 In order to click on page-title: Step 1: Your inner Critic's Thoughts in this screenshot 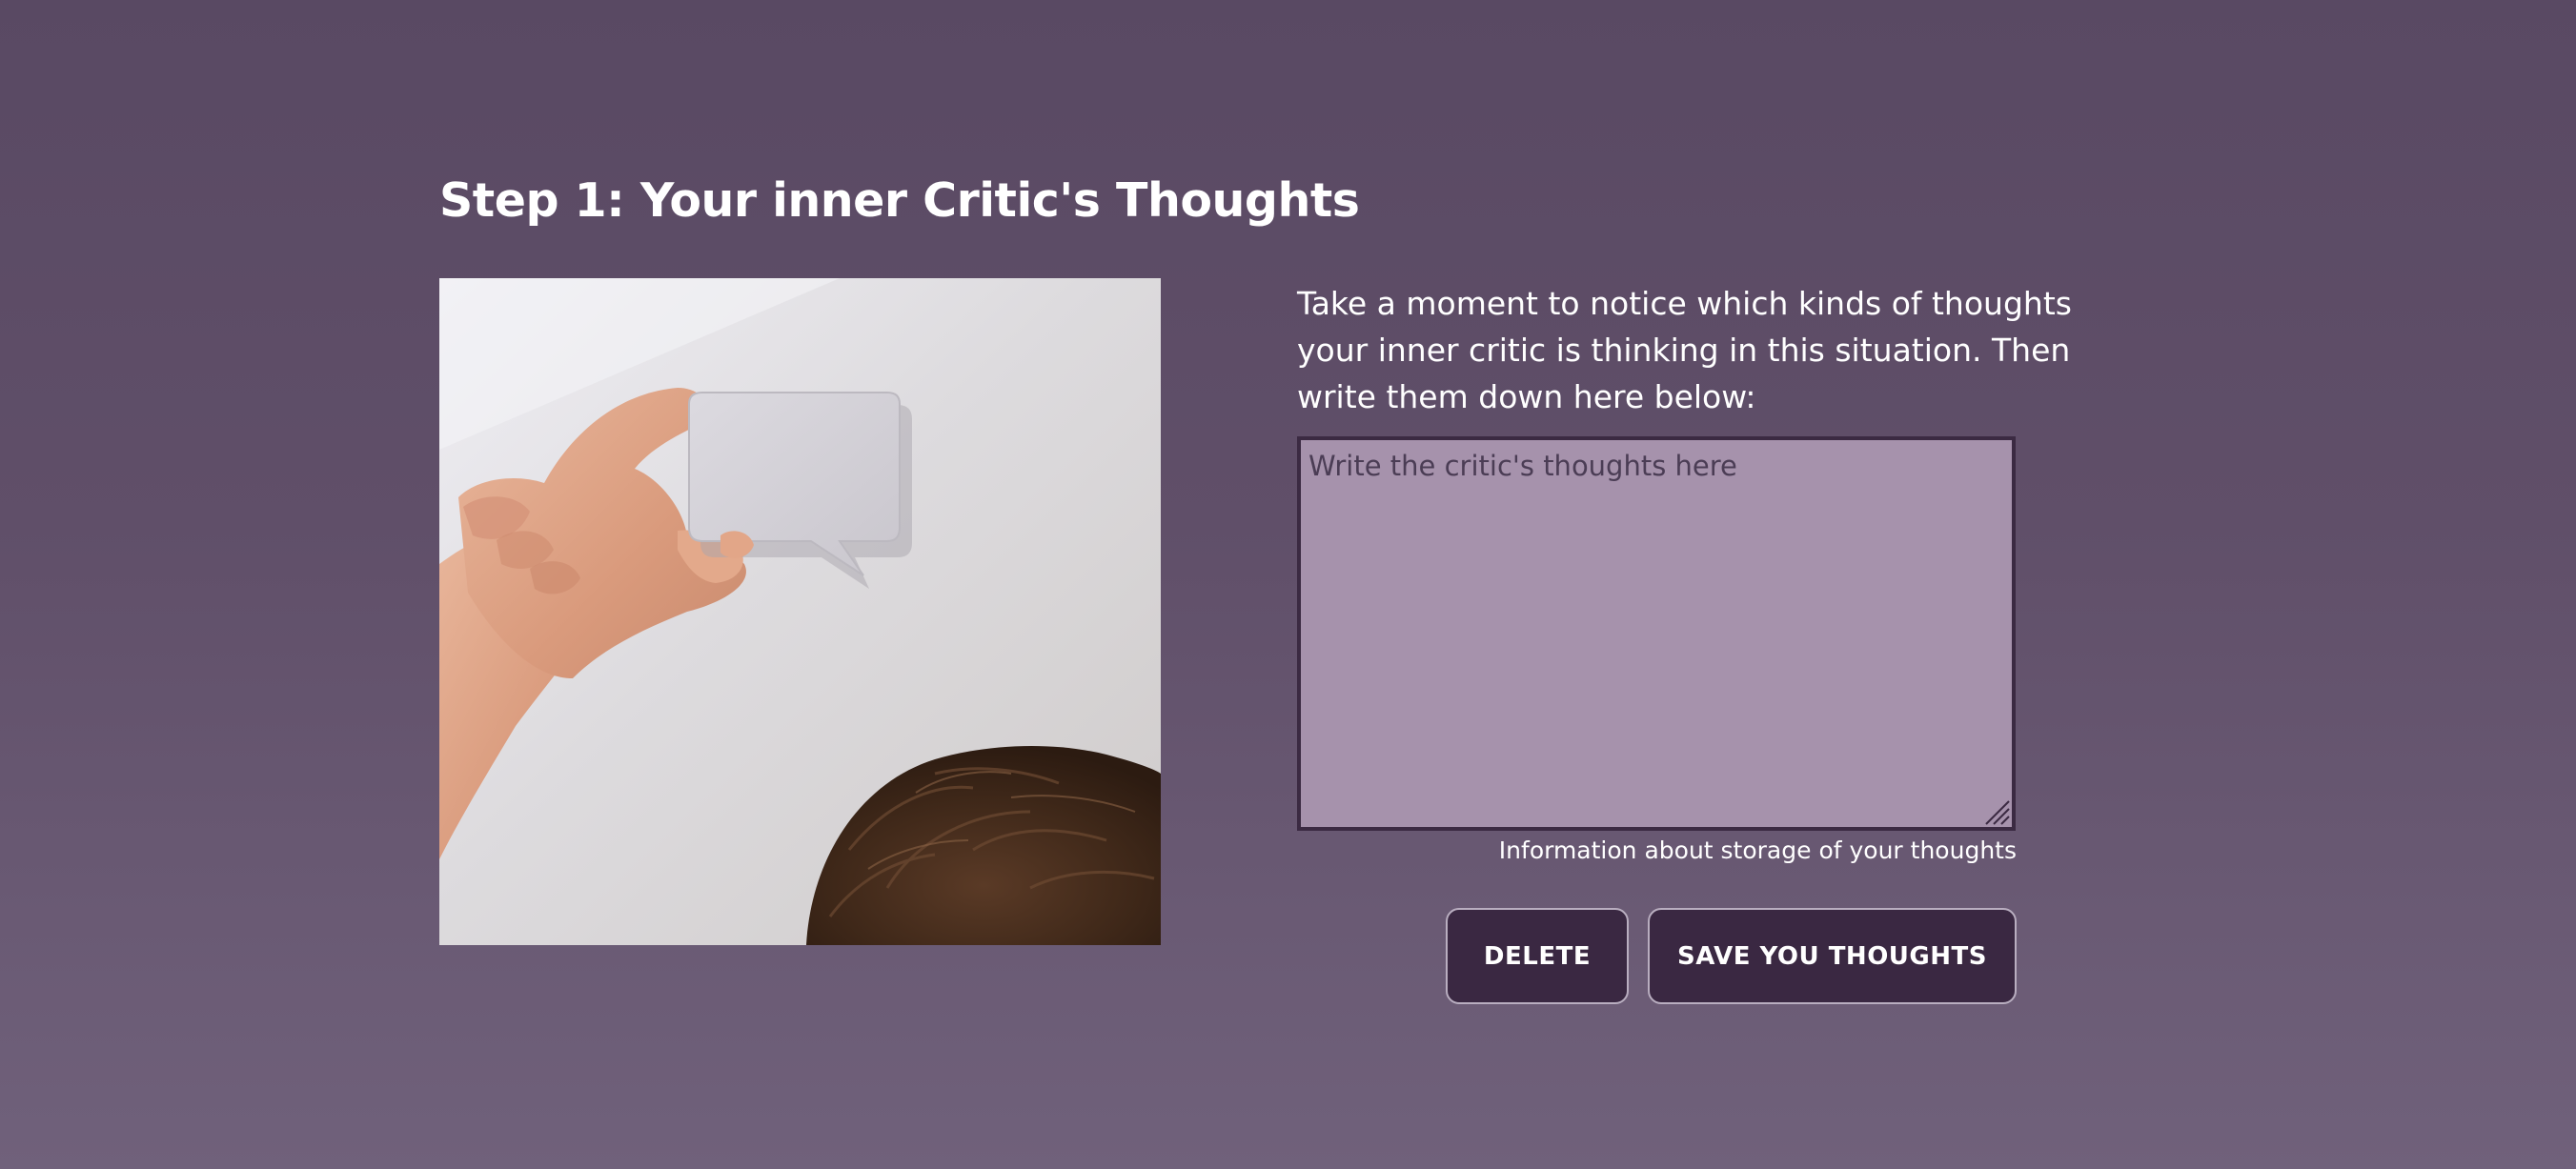, I will do `click(900, 201)`.